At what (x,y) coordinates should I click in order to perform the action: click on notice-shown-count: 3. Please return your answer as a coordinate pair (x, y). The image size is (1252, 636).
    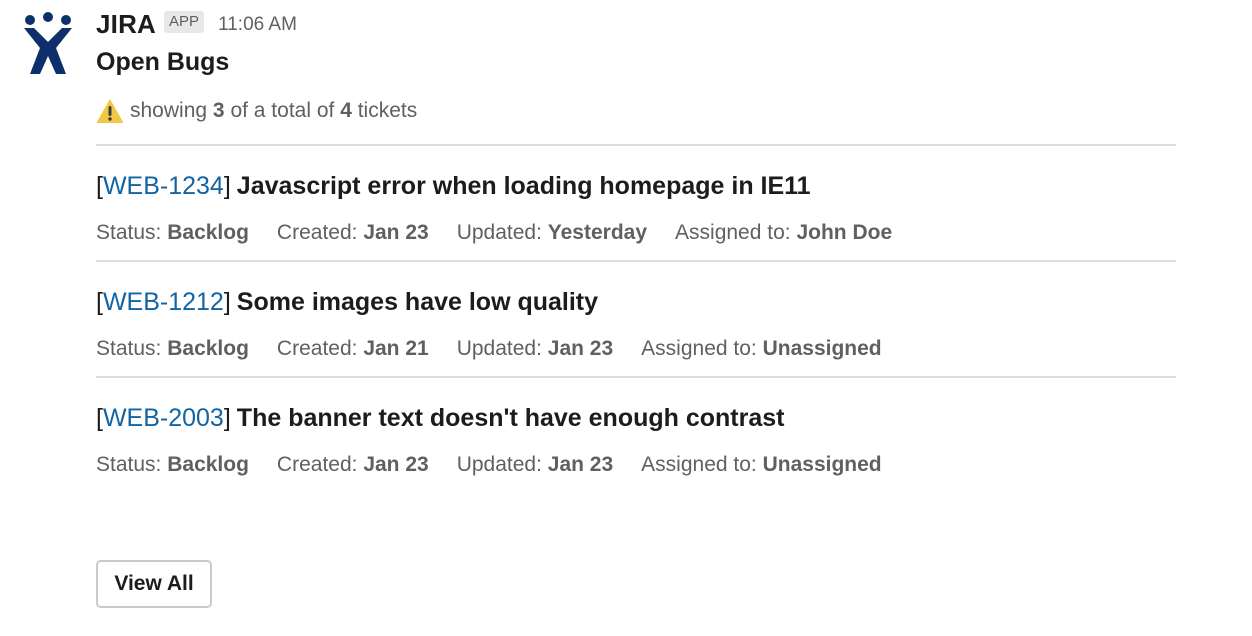
    Looking at the image, I should click on (218, 110).